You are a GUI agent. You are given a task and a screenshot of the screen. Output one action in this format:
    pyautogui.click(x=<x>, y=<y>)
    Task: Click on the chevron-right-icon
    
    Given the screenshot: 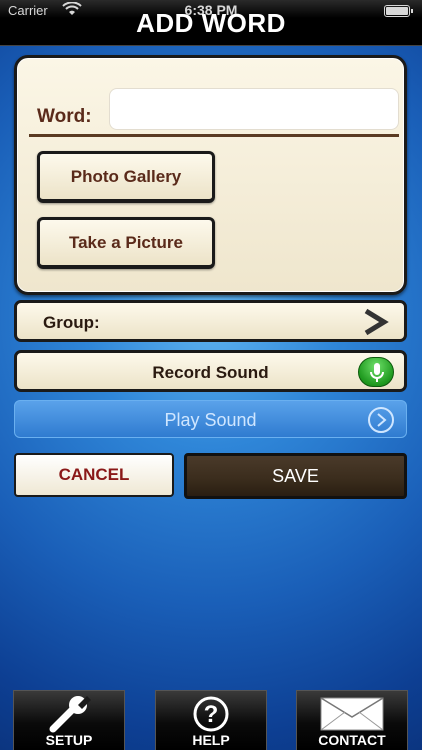 What is the action you would take?
    pyautogui.click(x=376, y=322)
    